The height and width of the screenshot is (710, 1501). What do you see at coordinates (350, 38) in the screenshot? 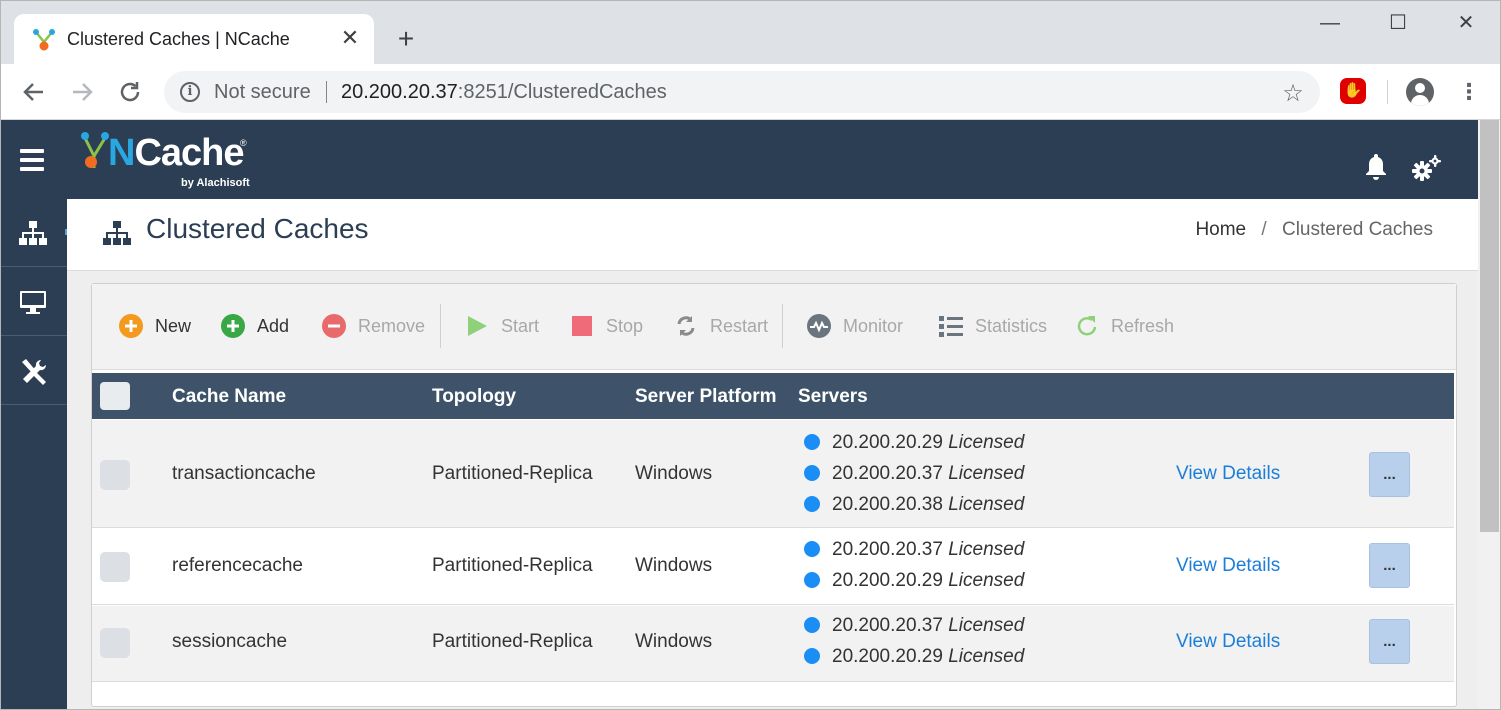
I see `tab-close-icon: ✕` at bounding box center [350, 38].